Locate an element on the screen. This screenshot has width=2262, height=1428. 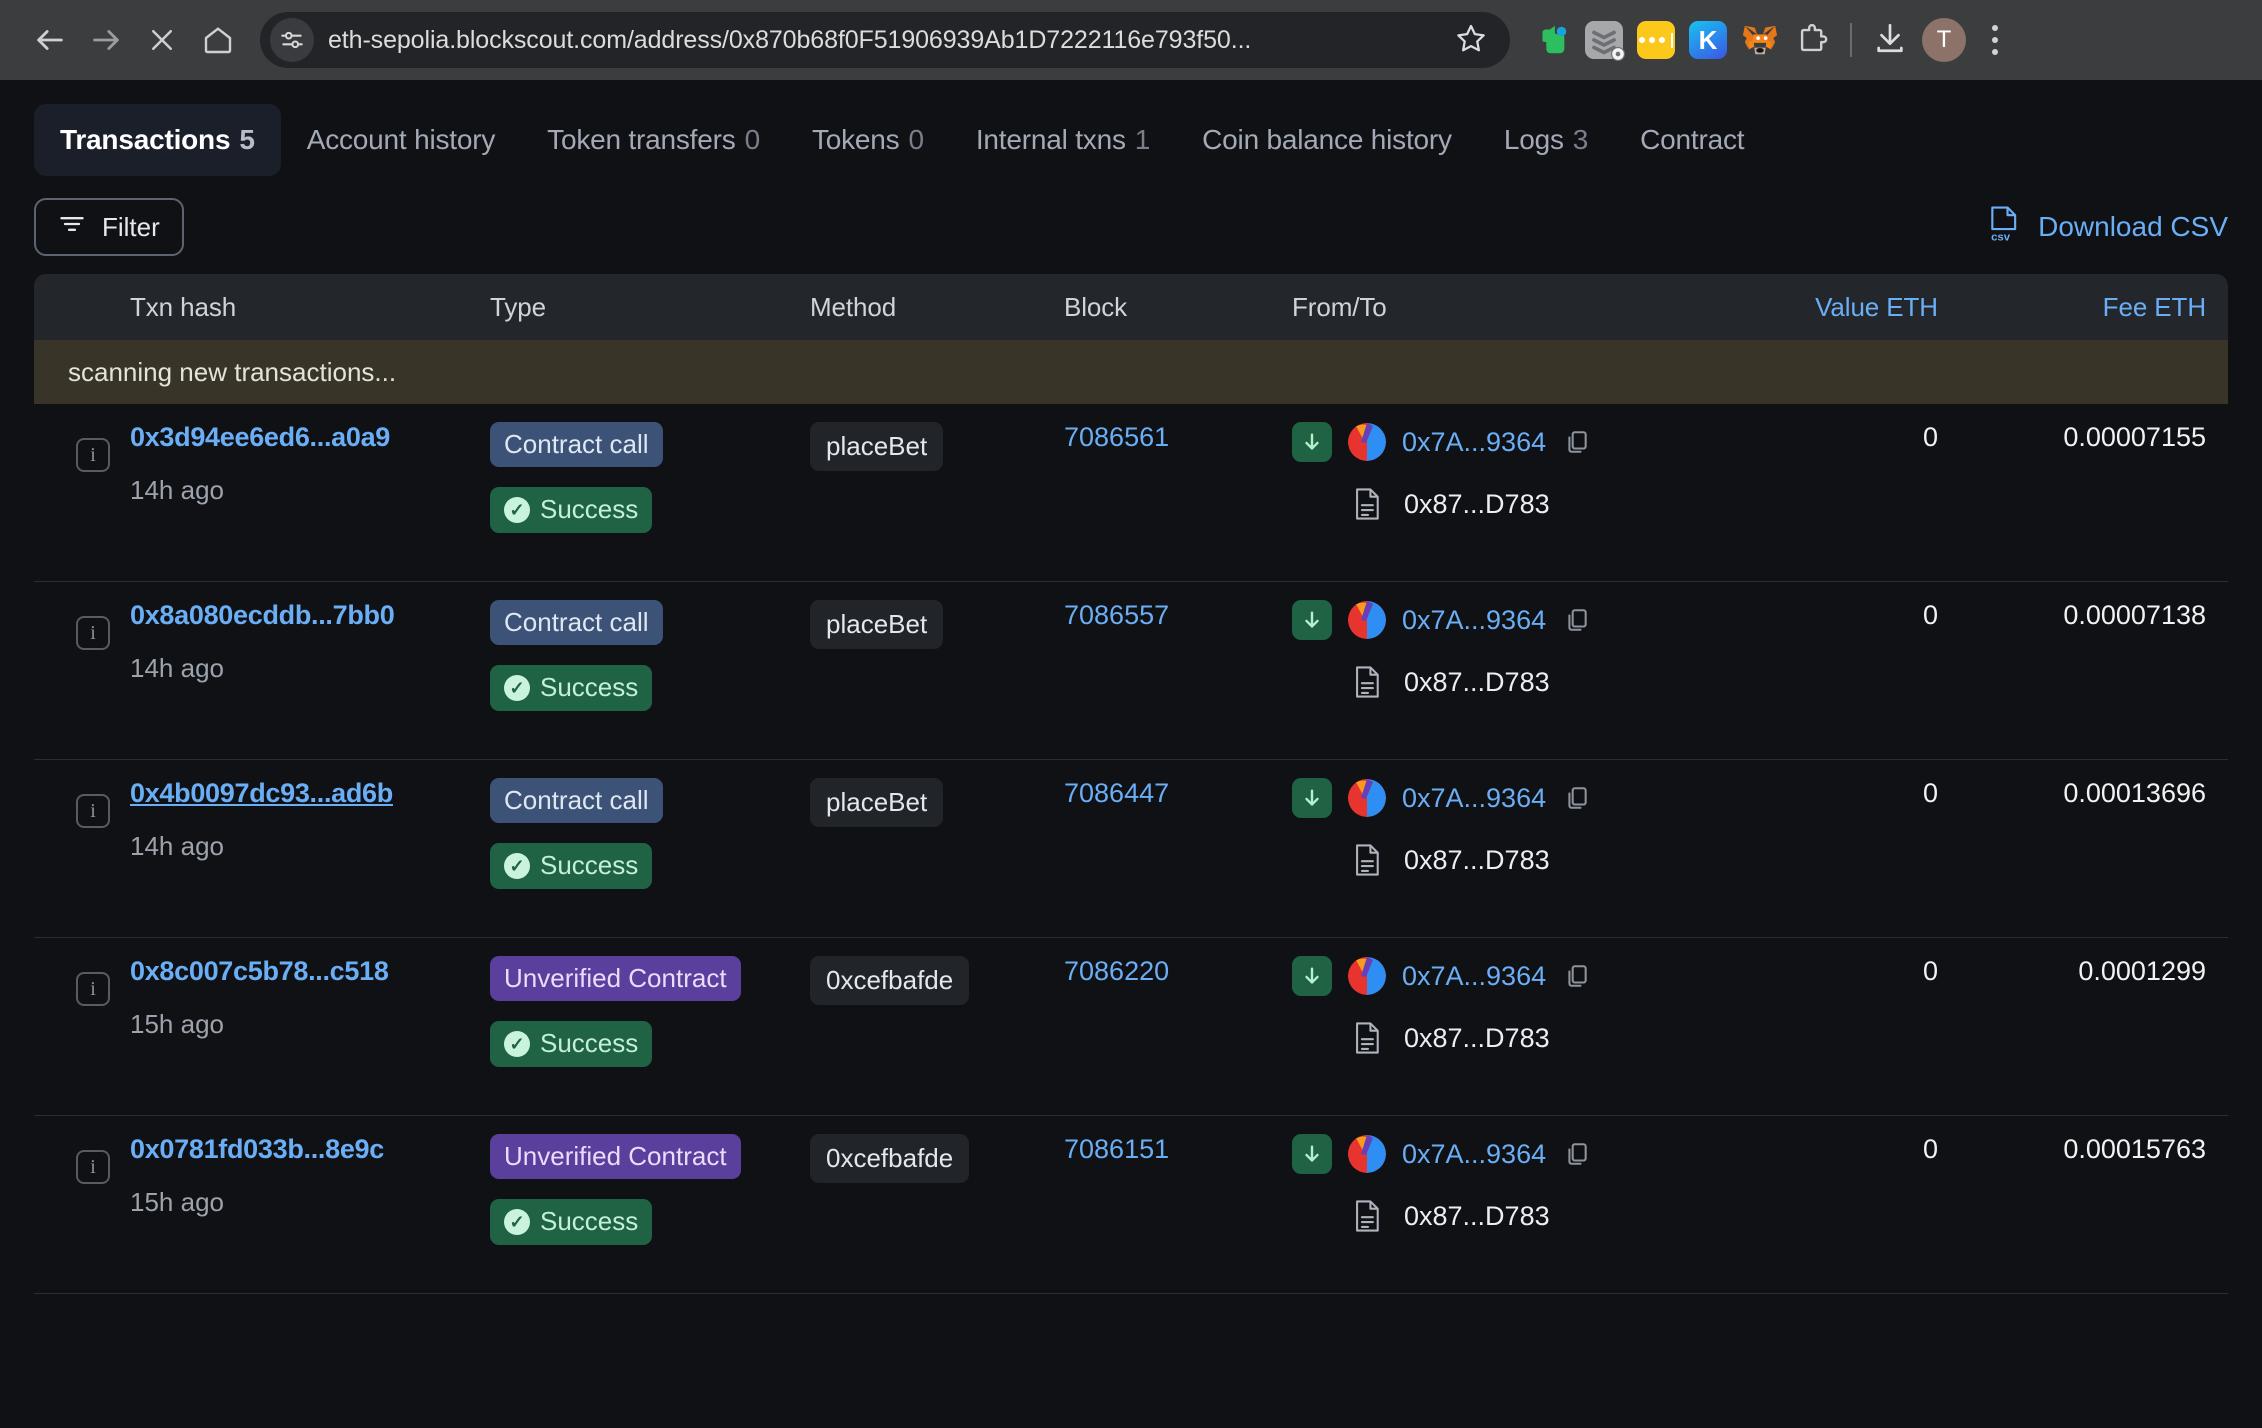
block-link: 7086220 is located at coordinates (1116, 971).